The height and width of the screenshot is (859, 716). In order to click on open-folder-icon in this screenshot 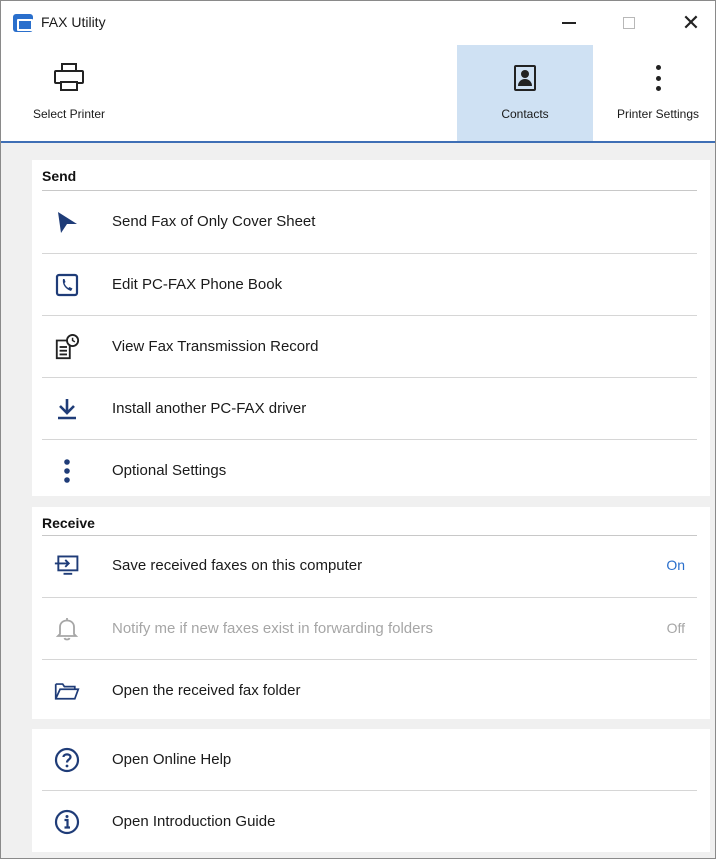, I will do `click(67, 691)`.